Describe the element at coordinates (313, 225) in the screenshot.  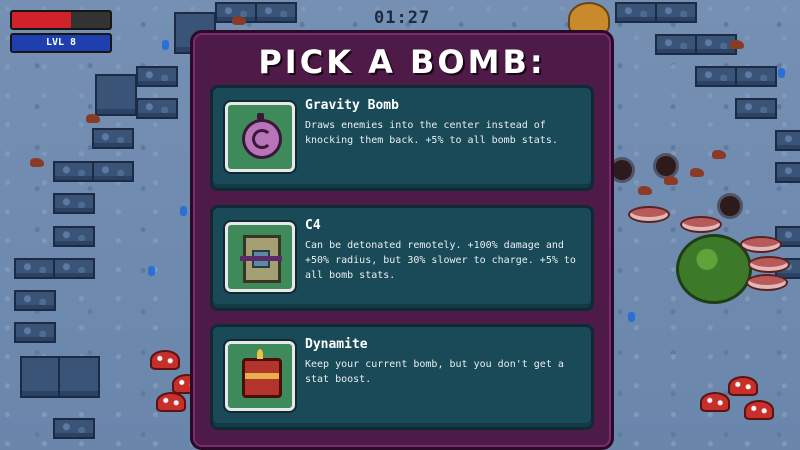
I see `option-name: C4` at that location.